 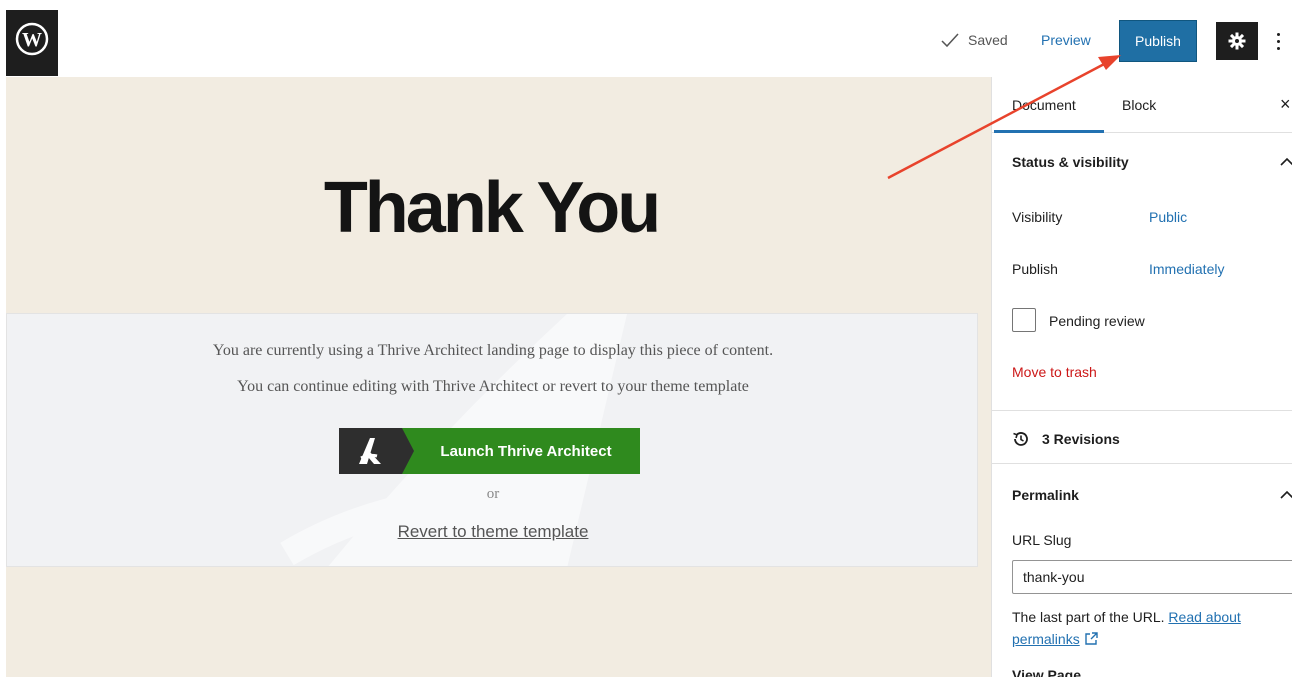 What do you see at coordinates (1045, 495) in the screenshot?
I see `permalink-heading: Permalink` at bounding box center [1045, 495].